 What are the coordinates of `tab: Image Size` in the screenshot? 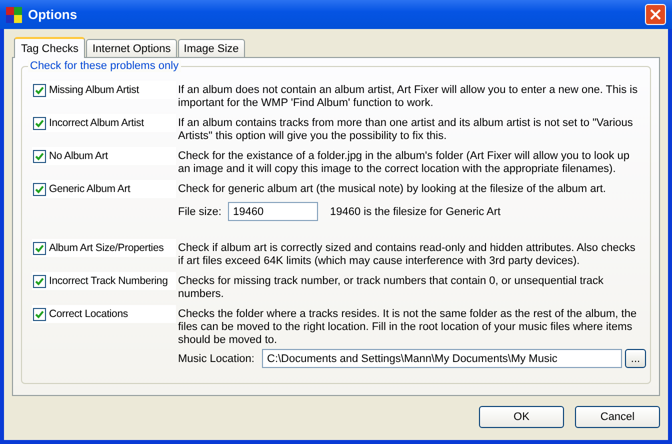 It's located at (211, 48).